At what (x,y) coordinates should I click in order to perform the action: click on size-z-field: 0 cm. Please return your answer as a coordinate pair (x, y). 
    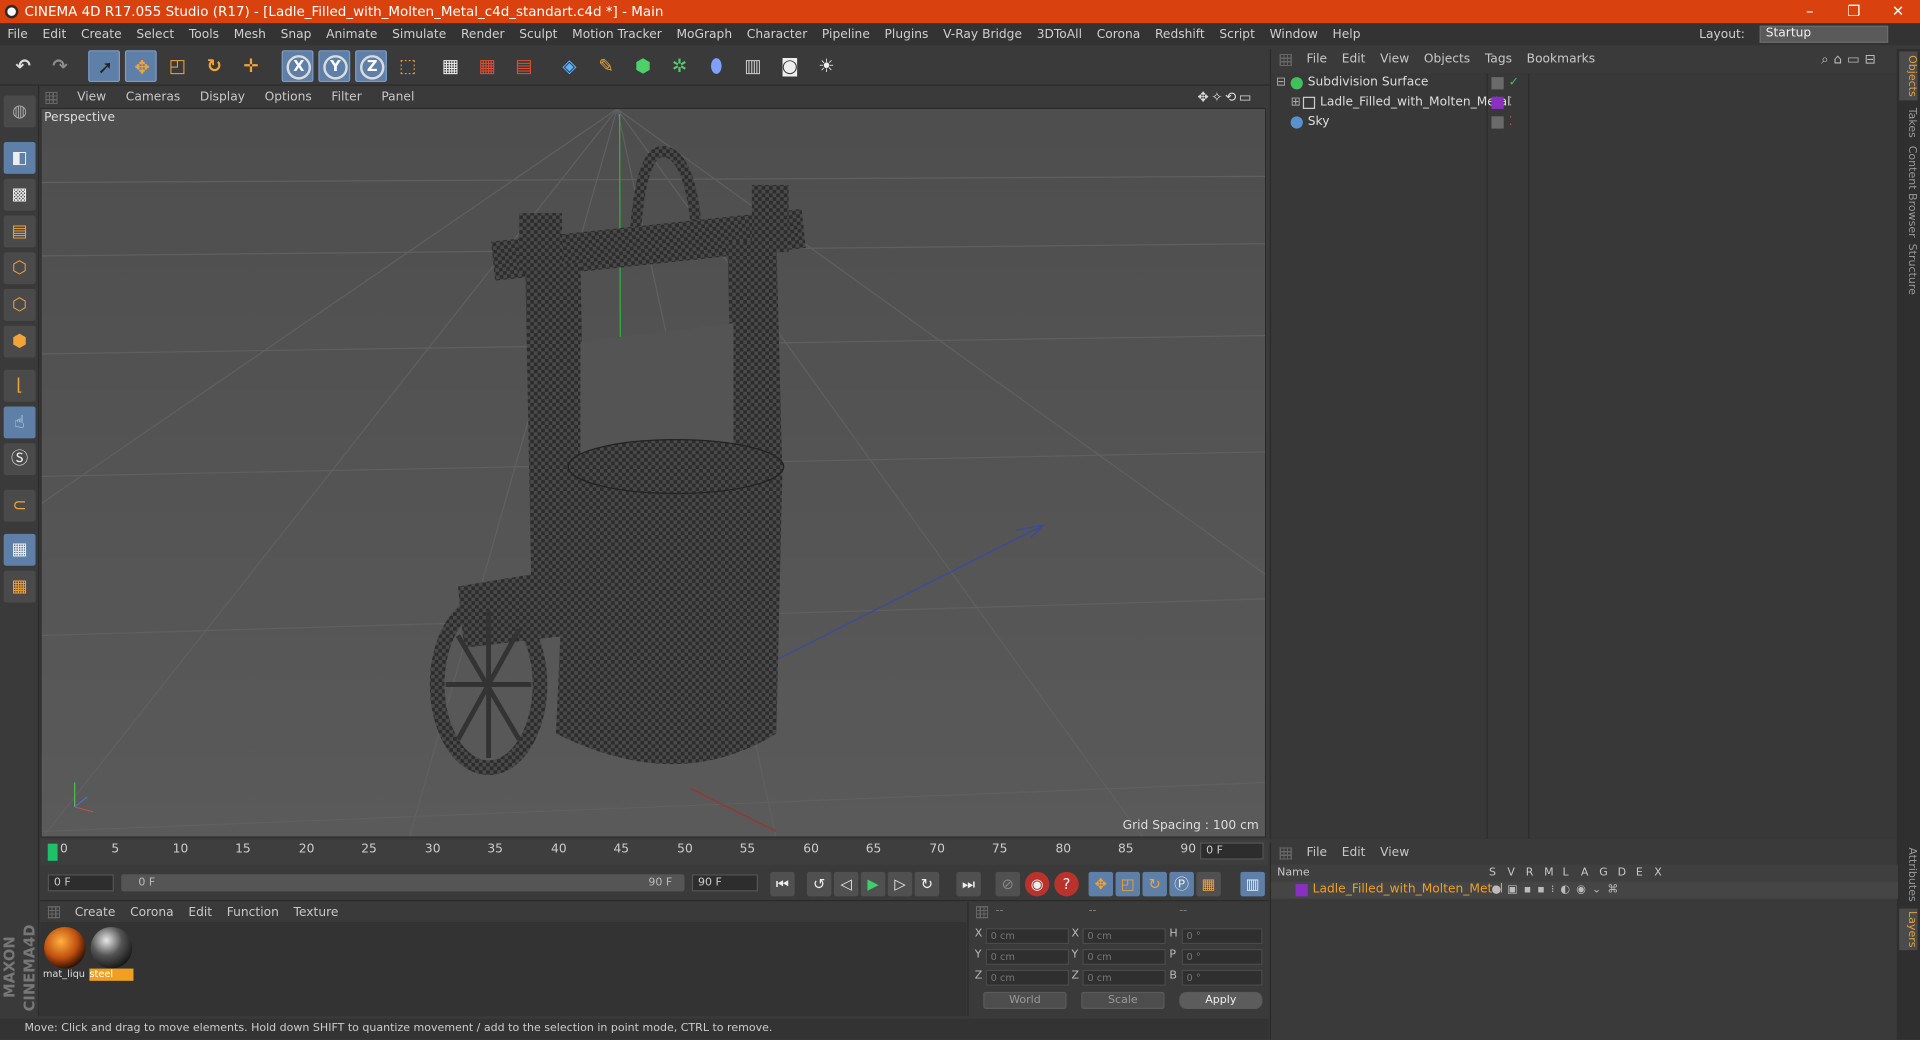
    Looking at the image, I should click on (1124, 977).